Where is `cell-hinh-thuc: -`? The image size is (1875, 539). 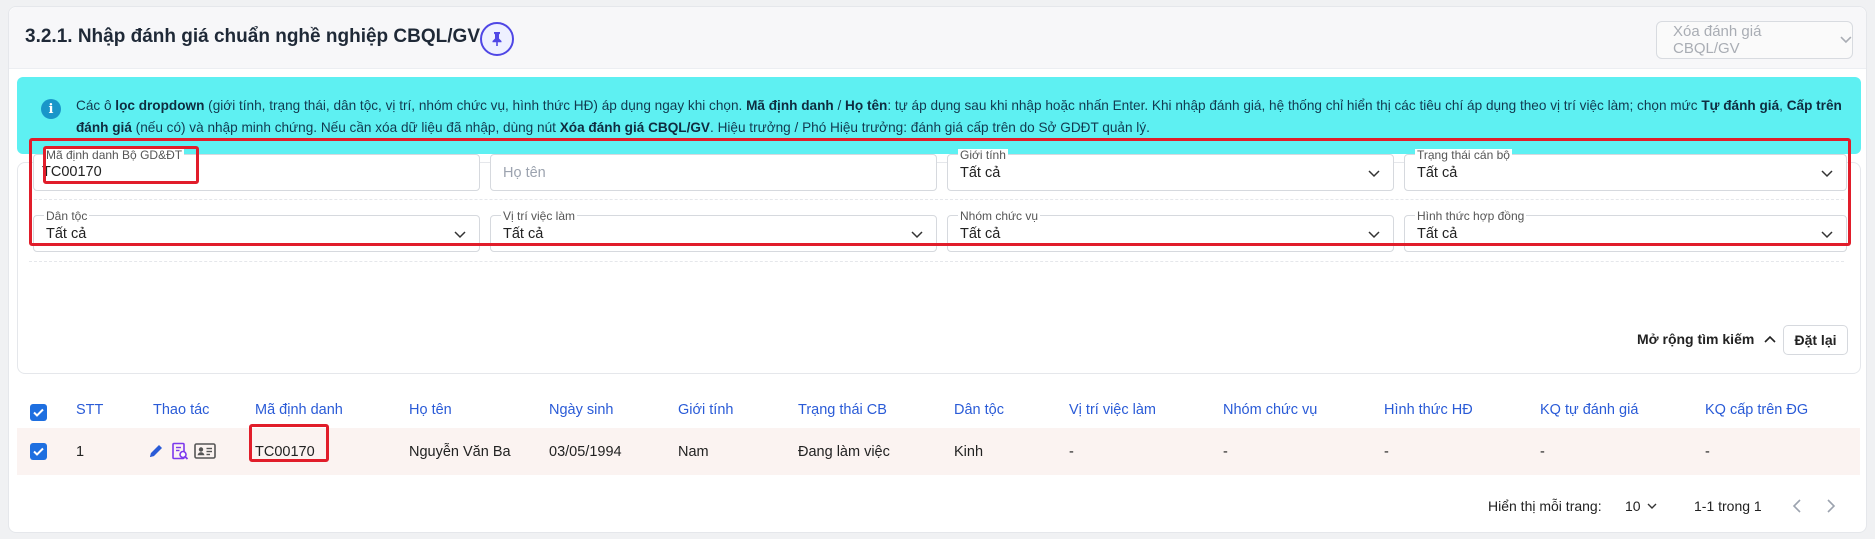
cell-hinh-thuc: - is located at coordinates (1386, 452).